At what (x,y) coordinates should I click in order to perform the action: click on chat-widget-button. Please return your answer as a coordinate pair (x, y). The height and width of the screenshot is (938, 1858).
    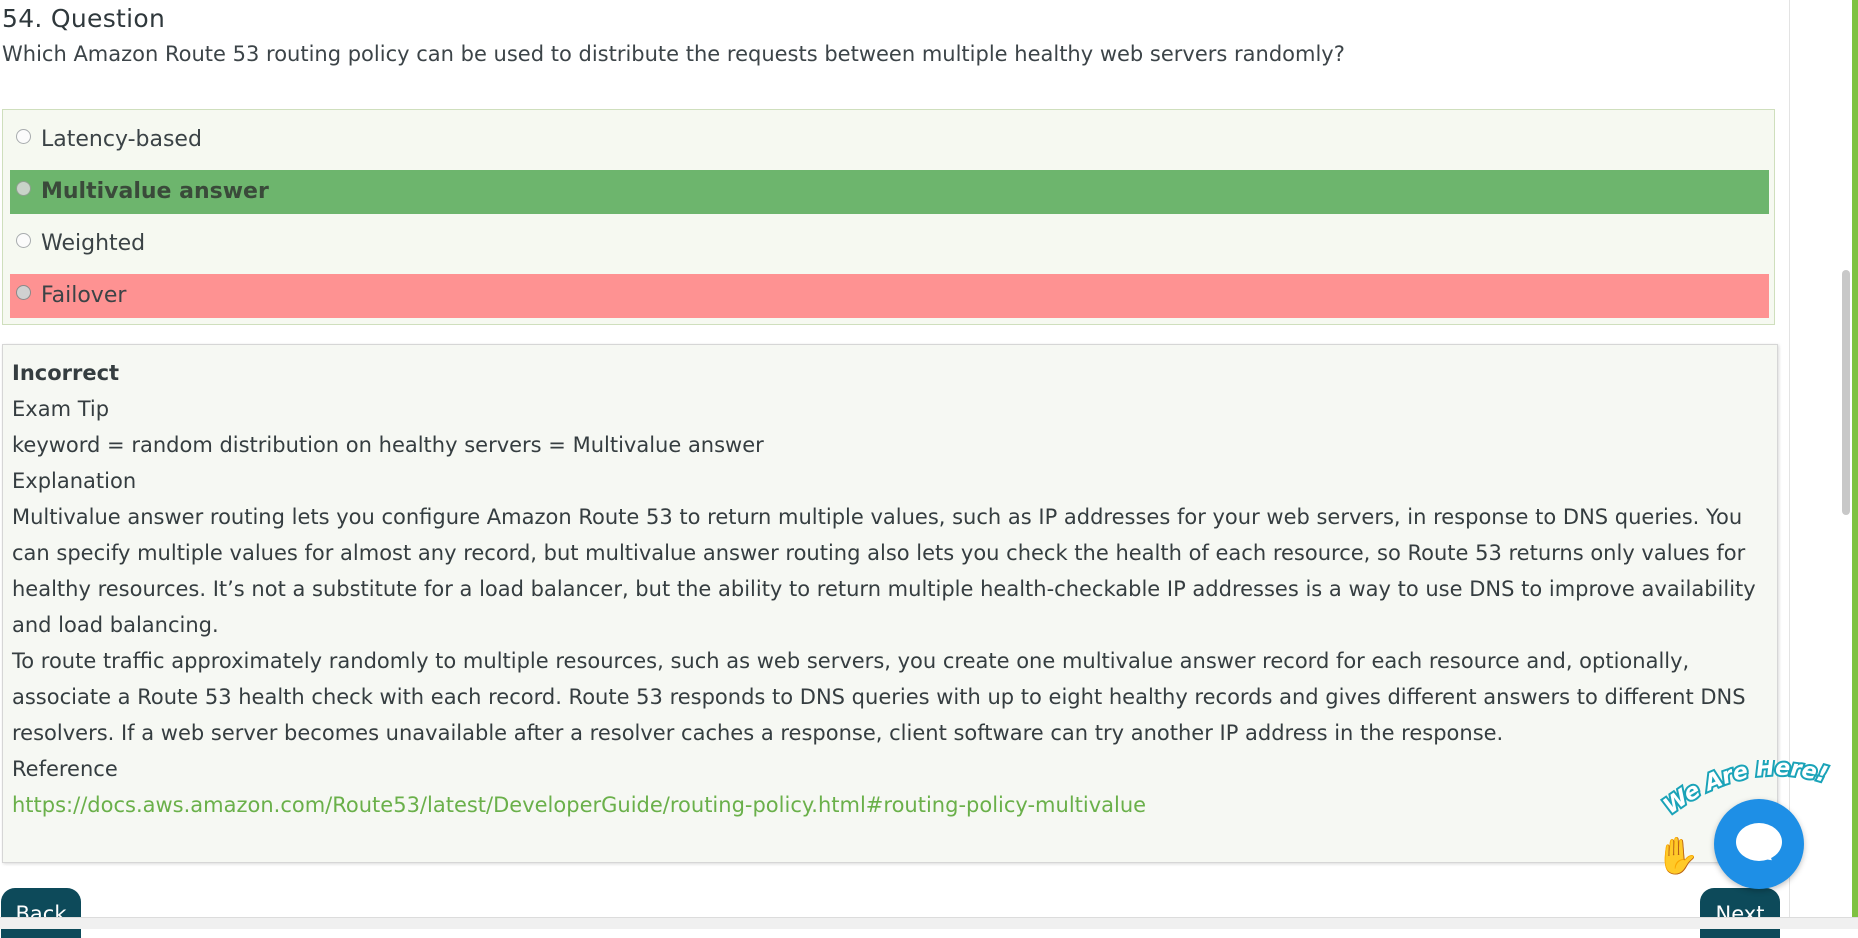
    Looking at the image, I should click on (1759, 844).